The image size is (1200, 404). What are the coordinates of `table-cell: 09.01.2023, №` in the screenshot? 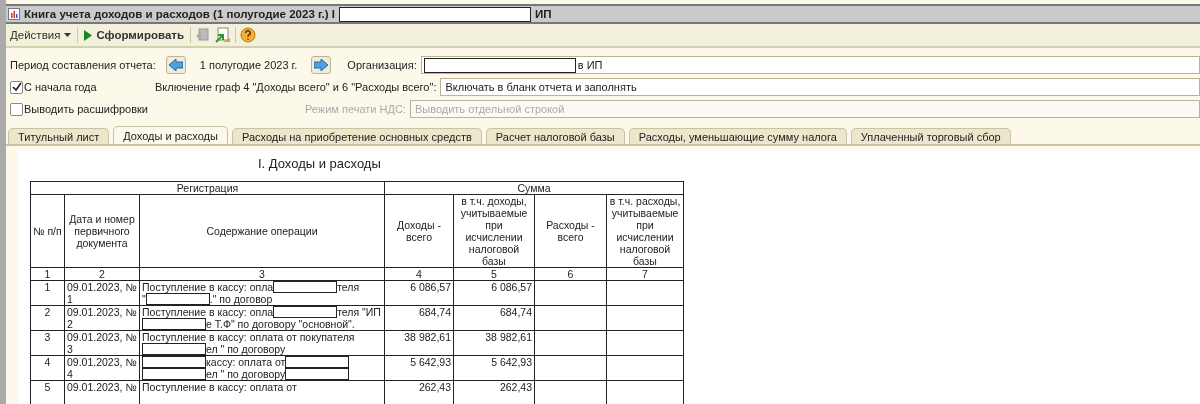 It's located at (102, 392).